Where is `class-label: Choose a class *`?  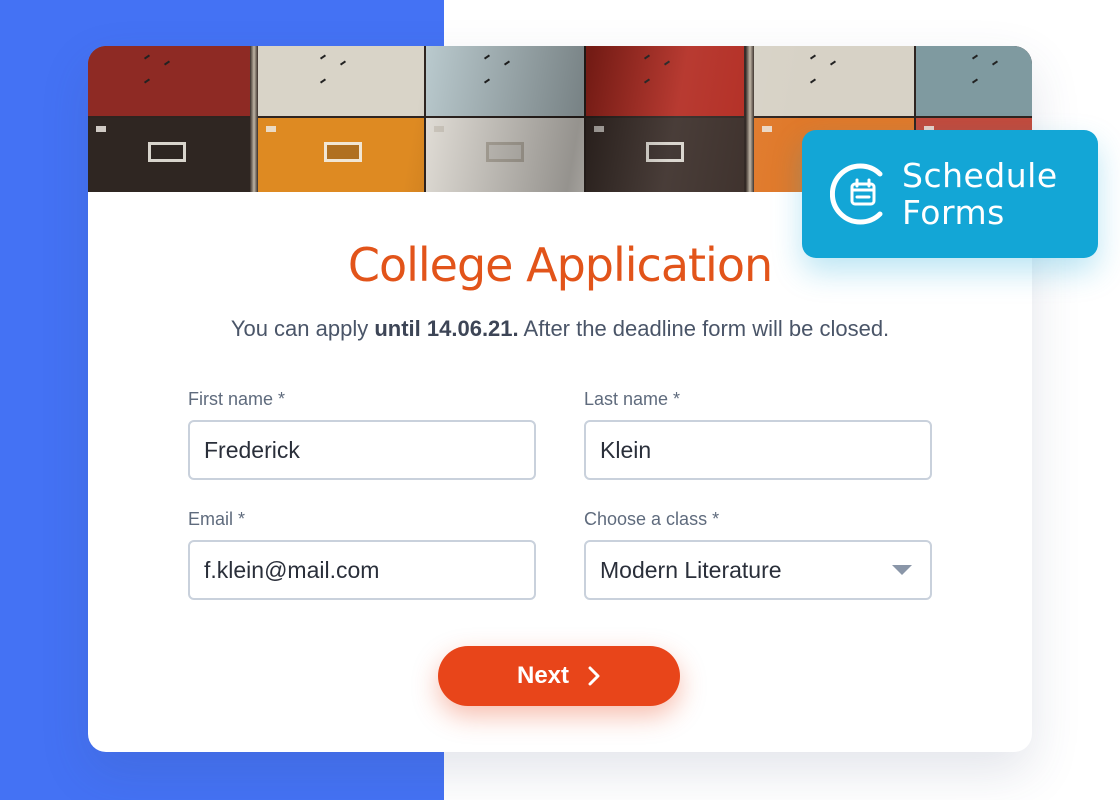
class-label: Choose a class * is located at coordinates (652, 519).